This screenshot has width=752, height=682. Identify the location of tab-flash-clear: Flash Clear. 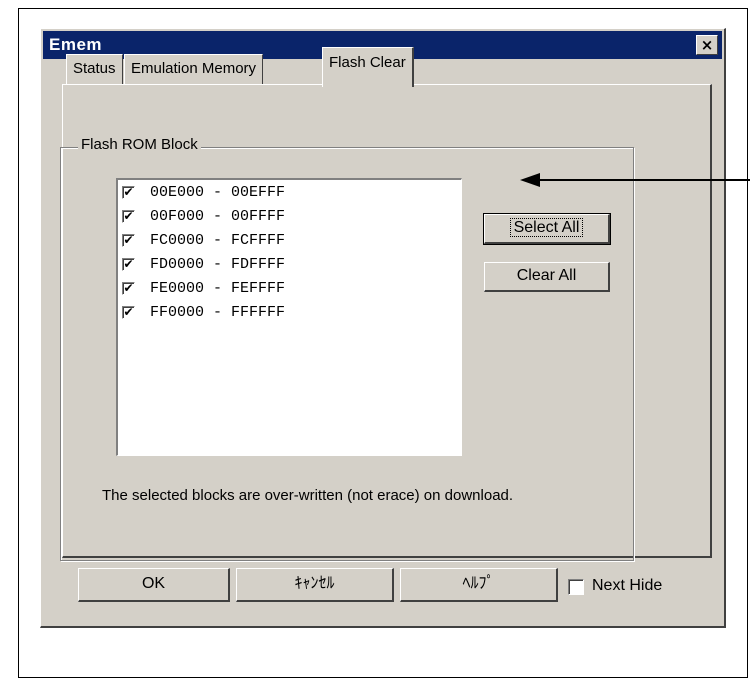
(368, 67).